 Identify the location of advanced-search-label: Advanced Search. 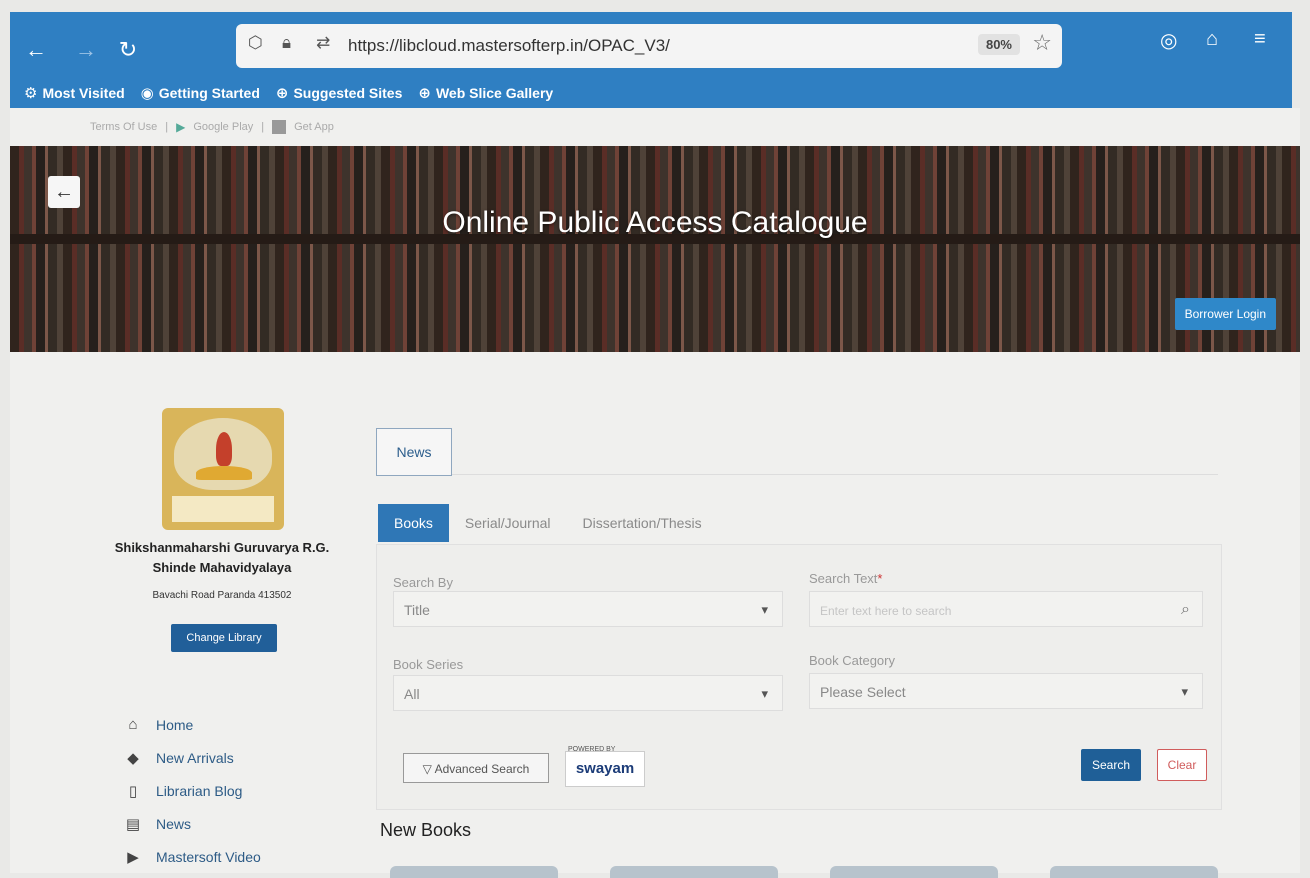
(482, 769).